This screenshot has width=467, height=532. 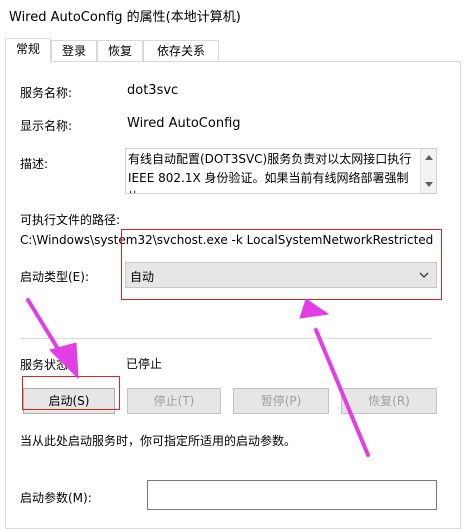 What do you see at coordinates (120, 51) in the screenshot?
I see `tab-recovery: 恢复` at bounding box center [120, 51].